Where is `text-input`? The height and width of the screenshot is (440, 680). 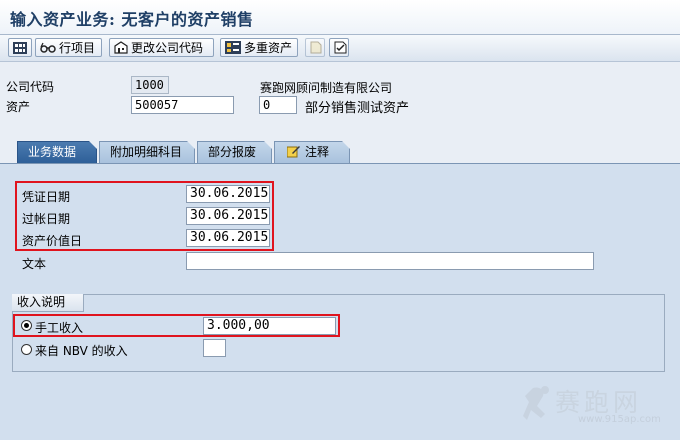 text-input is located at coordinates (390, 261).